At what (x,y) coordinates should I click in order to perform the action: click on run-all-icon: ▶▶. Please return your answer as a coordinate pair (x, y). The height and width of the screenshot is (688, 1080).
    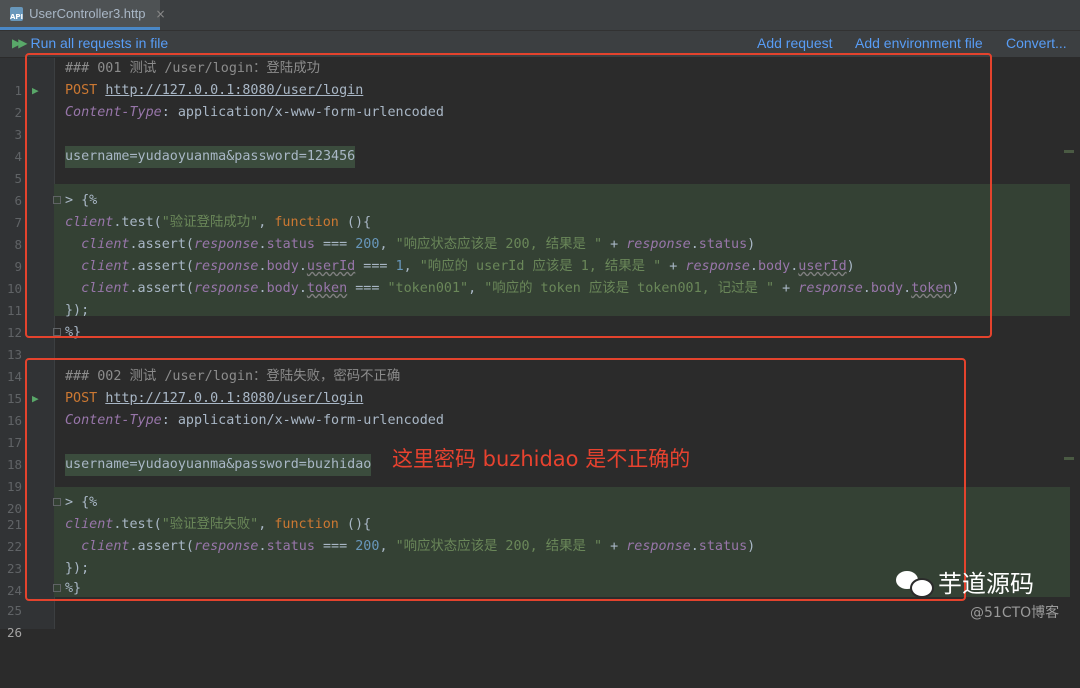
    Looking at the image, I should click on (20, 43).